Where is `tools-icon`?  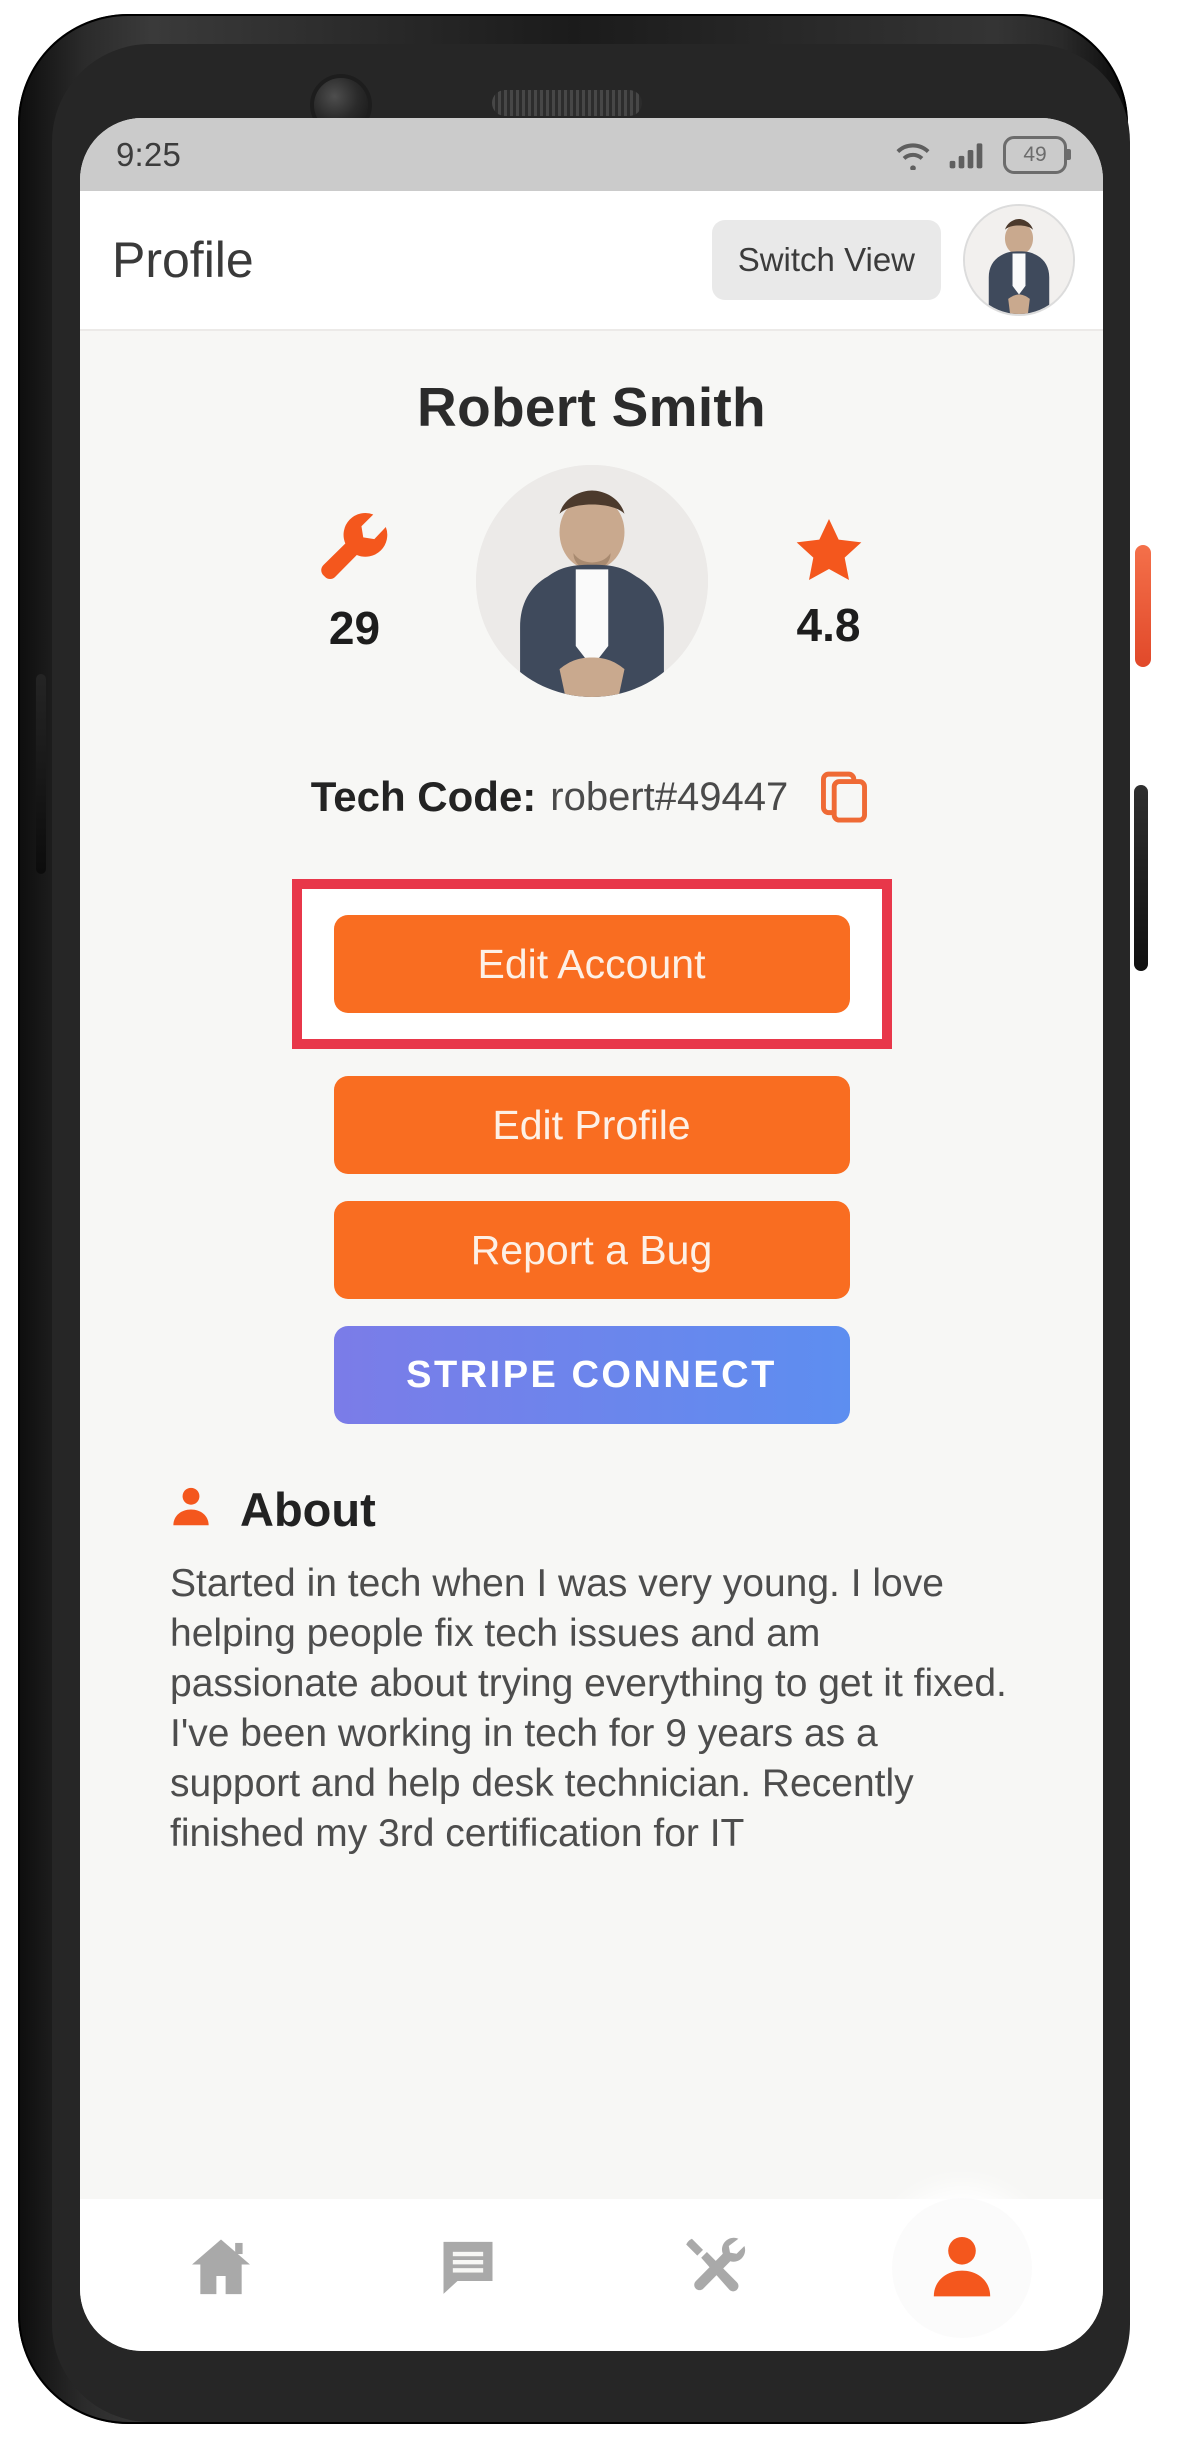
tools-icon is located at coordinates (715, 2268).